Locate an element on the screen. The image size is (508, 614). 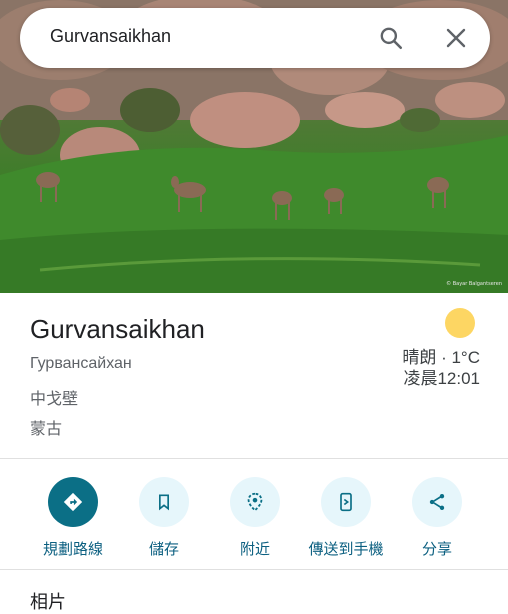
search-bar: Gurvansaikhan is located at coordinates (255, 38).